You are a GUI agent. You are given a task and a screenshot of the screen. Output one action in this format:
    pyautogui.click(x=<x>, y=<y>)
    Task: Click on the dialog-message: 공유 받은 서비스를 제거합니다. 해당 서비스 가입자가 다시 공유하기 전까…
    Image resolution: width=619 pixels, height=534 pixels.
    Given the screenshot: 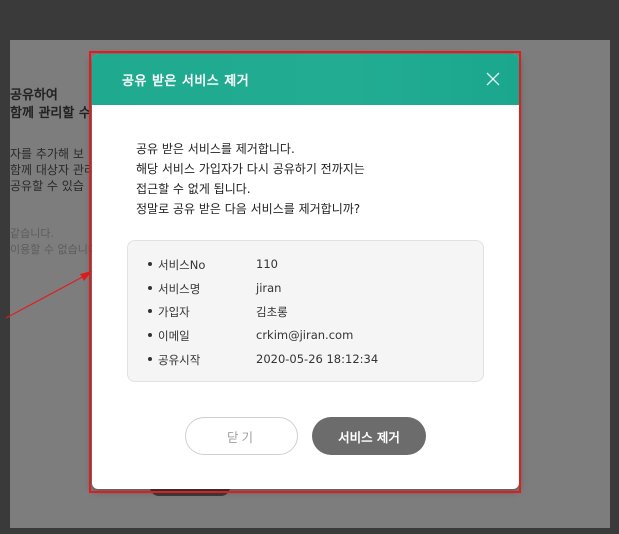 What is the action you would take?
    pyautogui.click(x=306, y=179)
    